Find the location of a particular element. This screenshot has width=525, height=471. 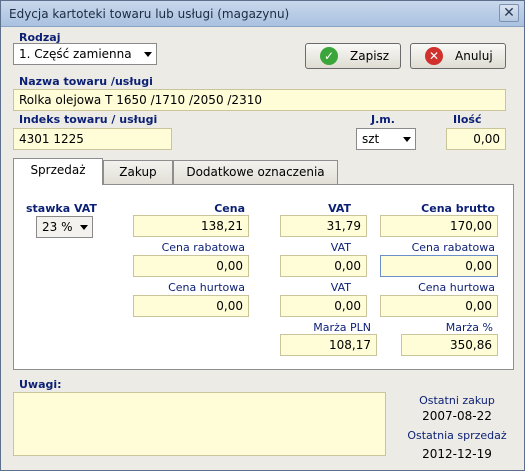

jm-label: J.m. is located at coordinates (383, 119).